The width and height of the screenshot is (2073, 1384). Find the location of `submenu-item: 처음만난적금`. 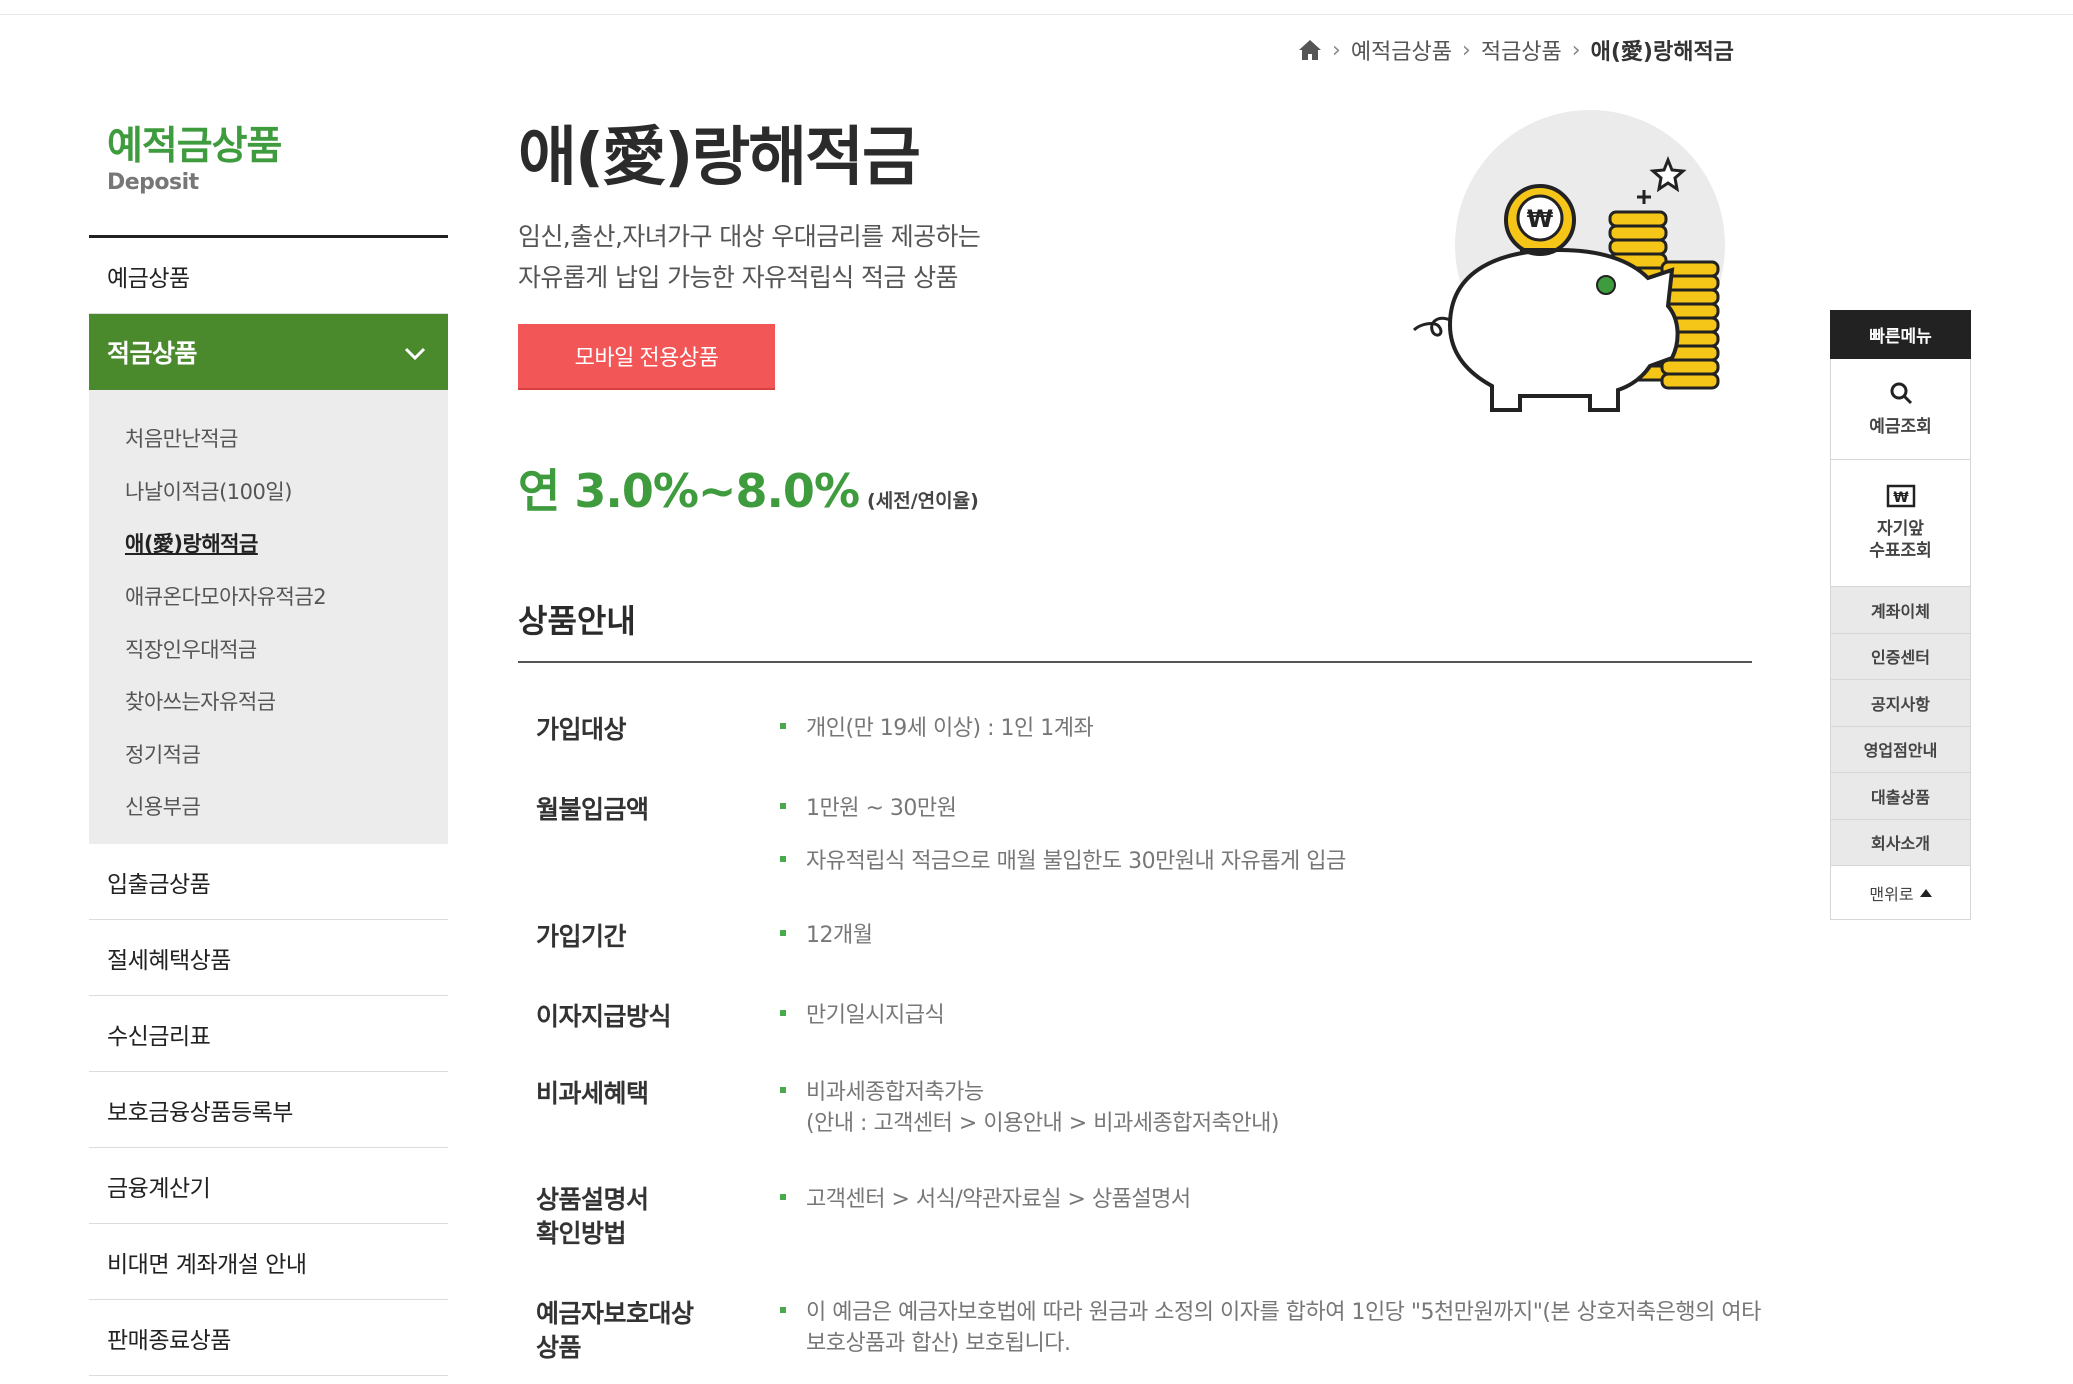

submenu-item: 처음만난적금 is located at coordinates (268, 438).